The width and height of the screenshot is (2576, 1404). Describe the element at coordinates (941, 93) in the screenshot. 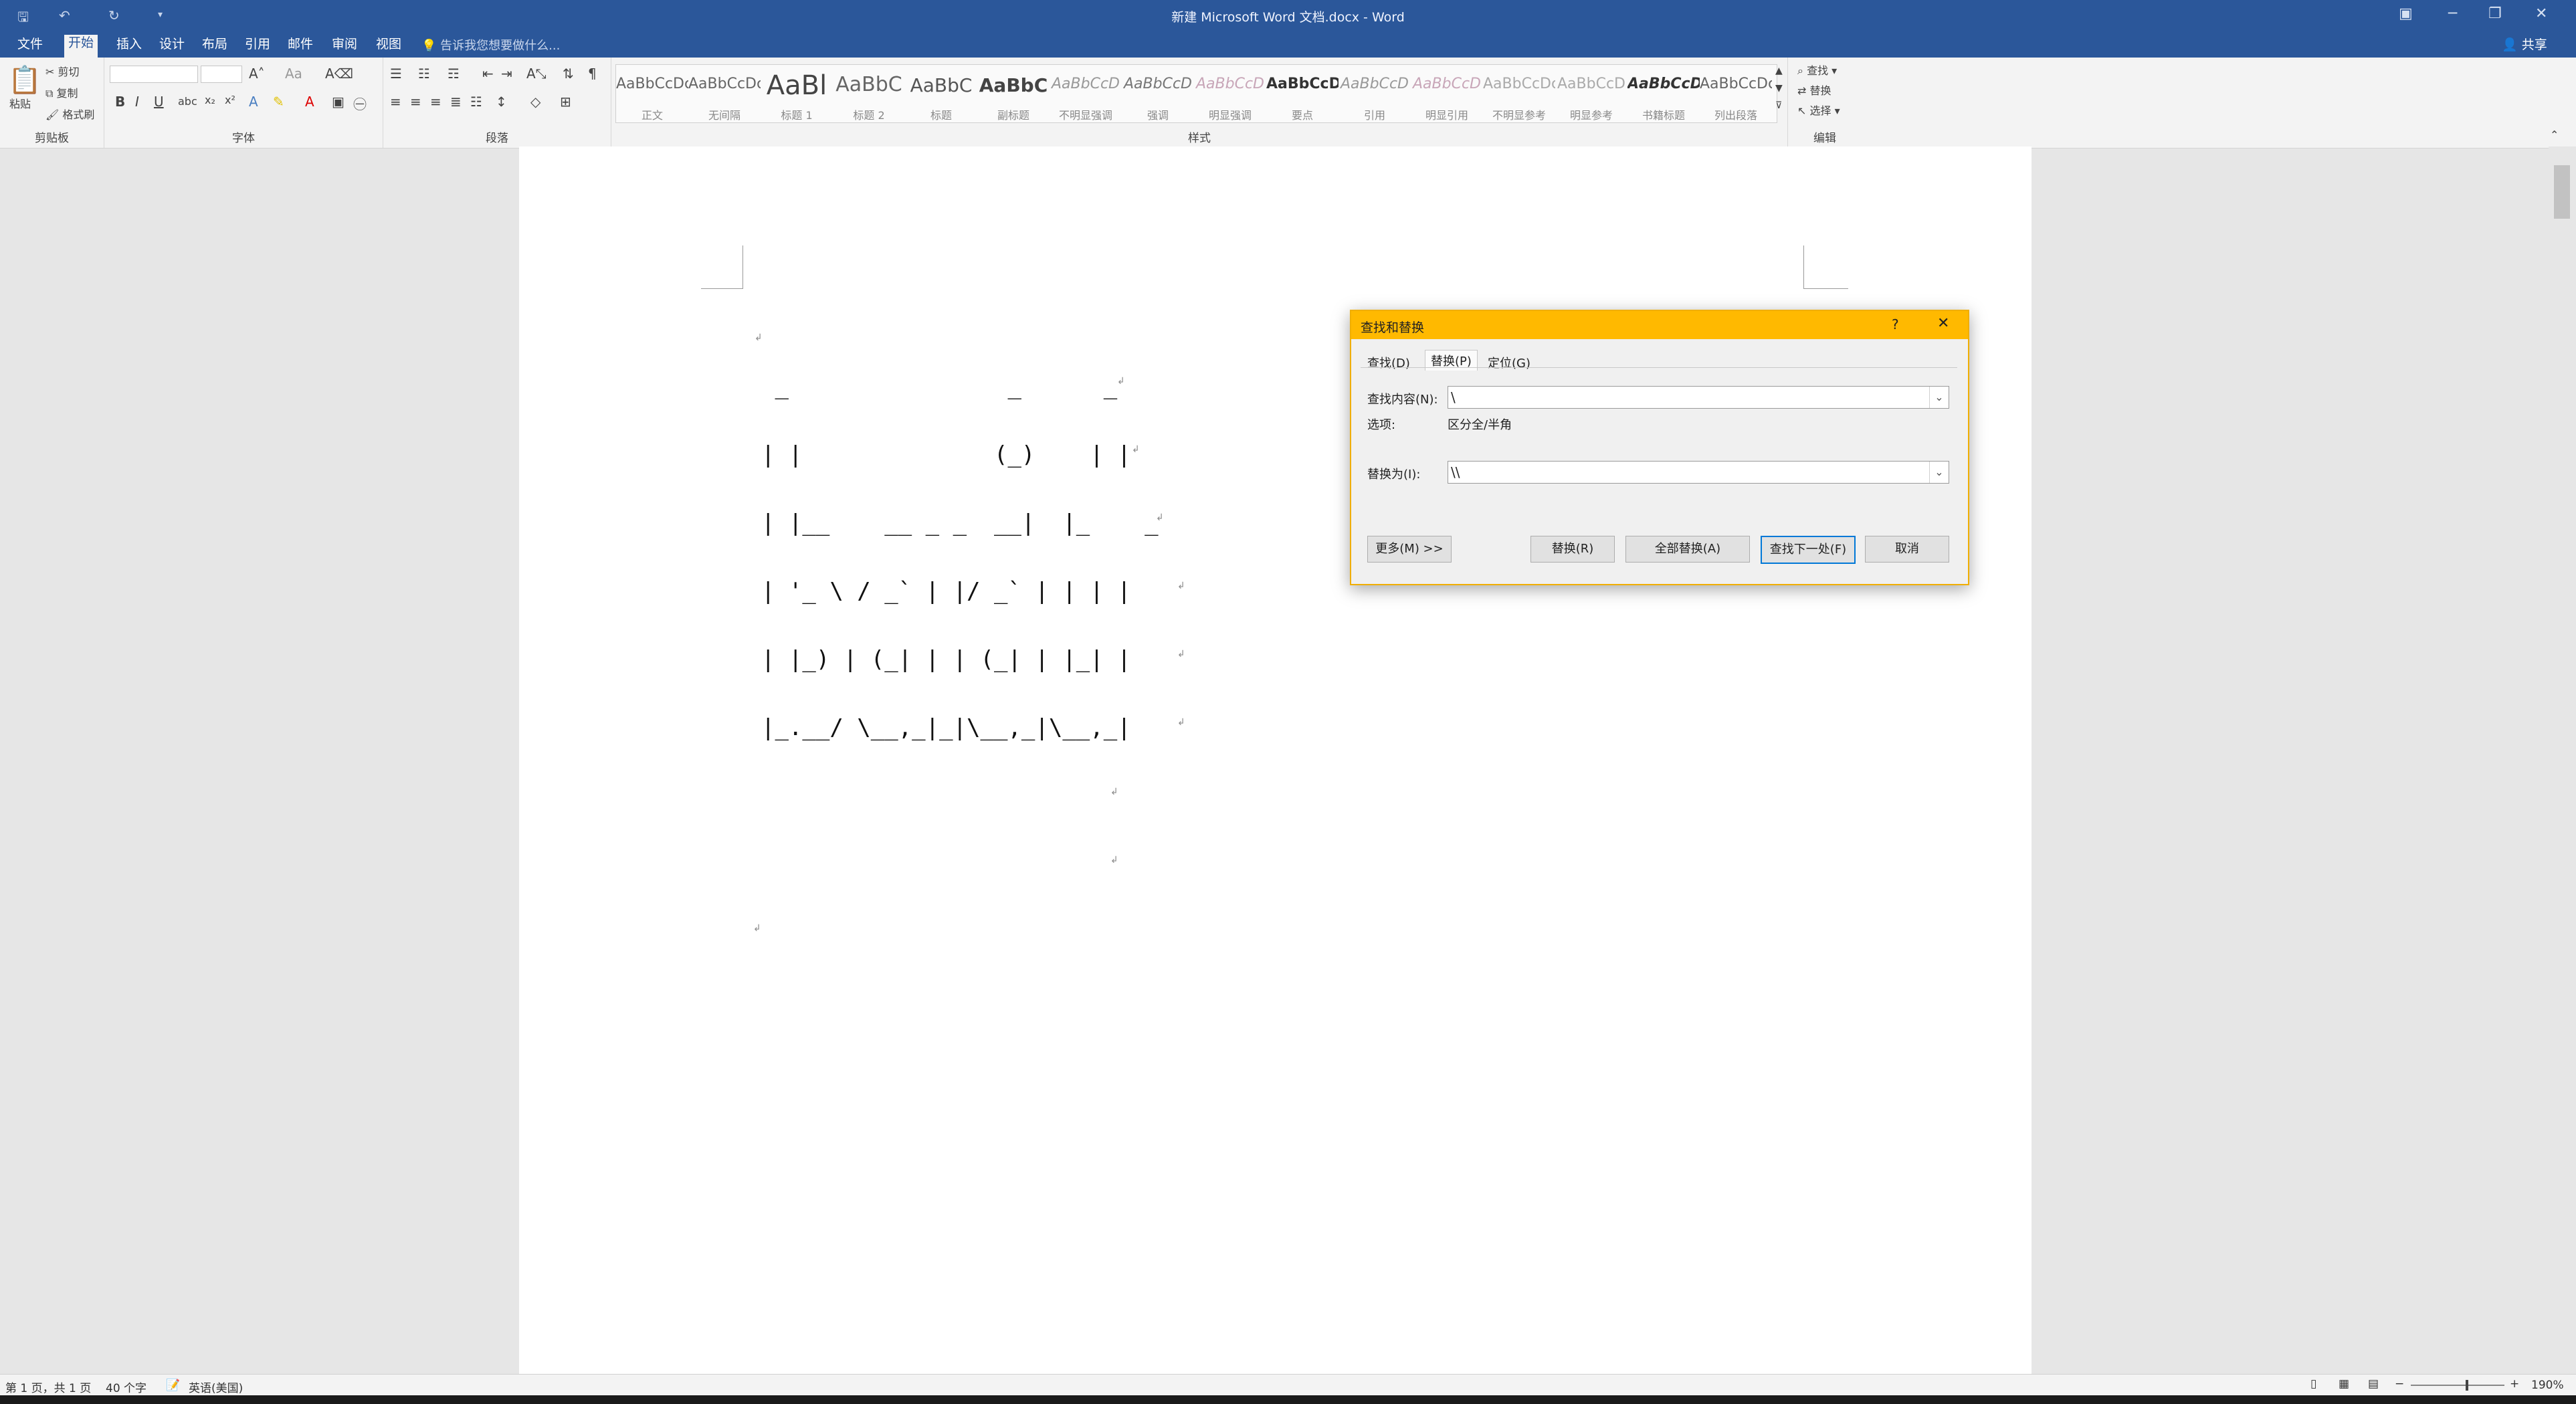

I see `style-item: AaBbC 标题` at that location.